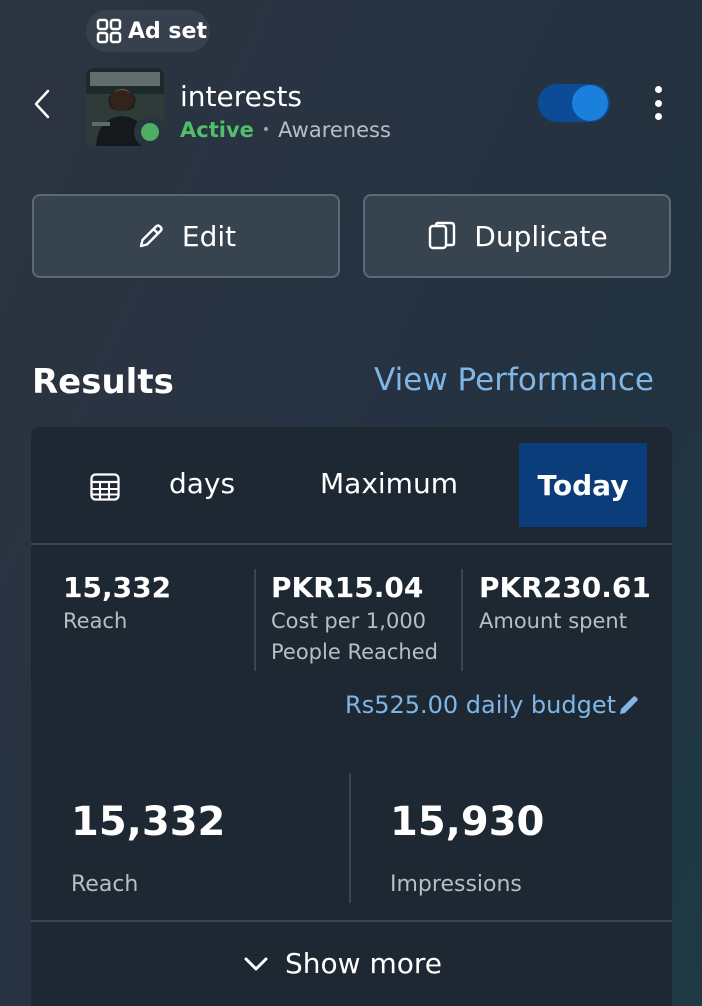  Describe the element at coordinates (658, 89) in the screenshot. I see `more-vertical-icon` at that location.